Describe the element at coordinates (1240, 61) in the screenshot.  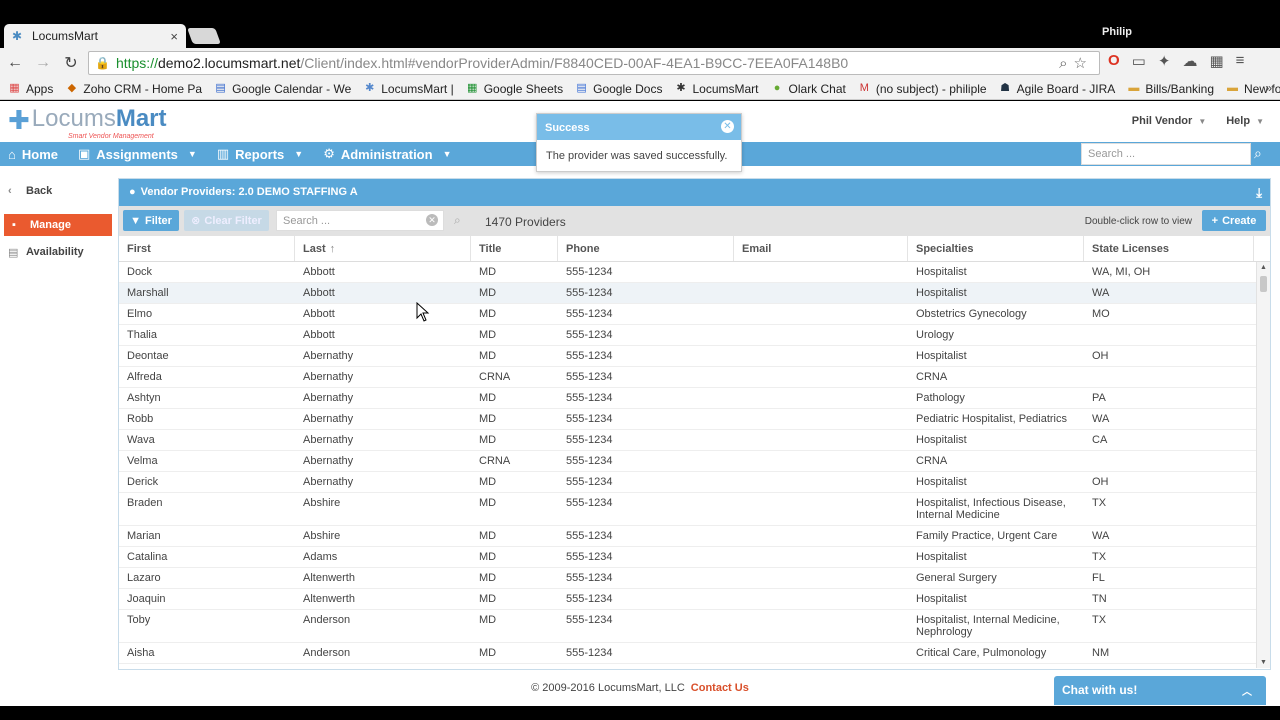
I see `chrome-menu-icon: ≡` at that location.